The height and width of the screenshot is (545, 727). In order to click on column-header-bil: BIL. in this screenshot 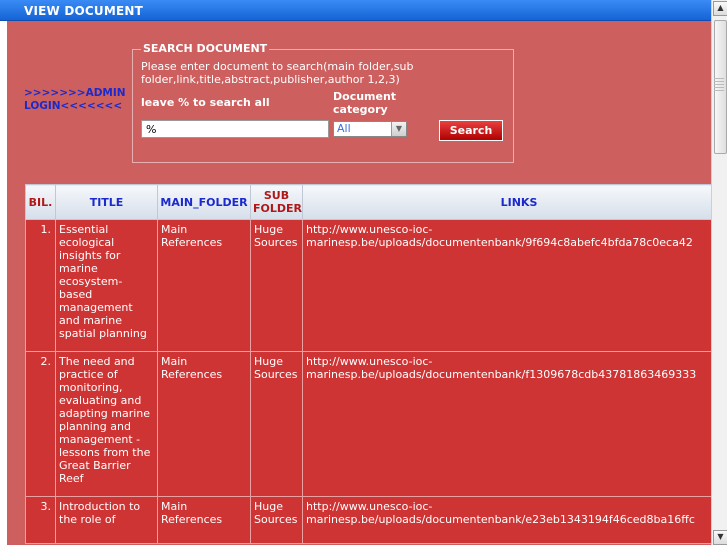, I will do `click(40, 202)`.